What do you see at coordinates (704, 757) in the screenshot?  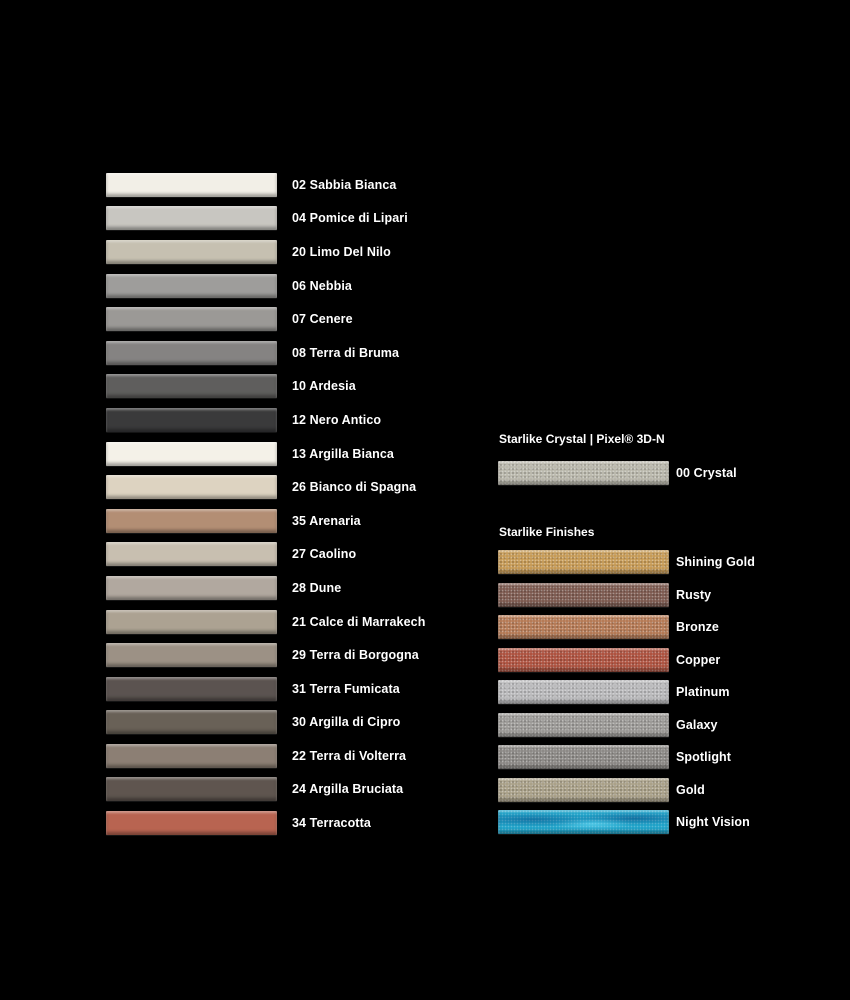 I see `color-swatch-label: Spotlight` at bounding box center [704, 757].